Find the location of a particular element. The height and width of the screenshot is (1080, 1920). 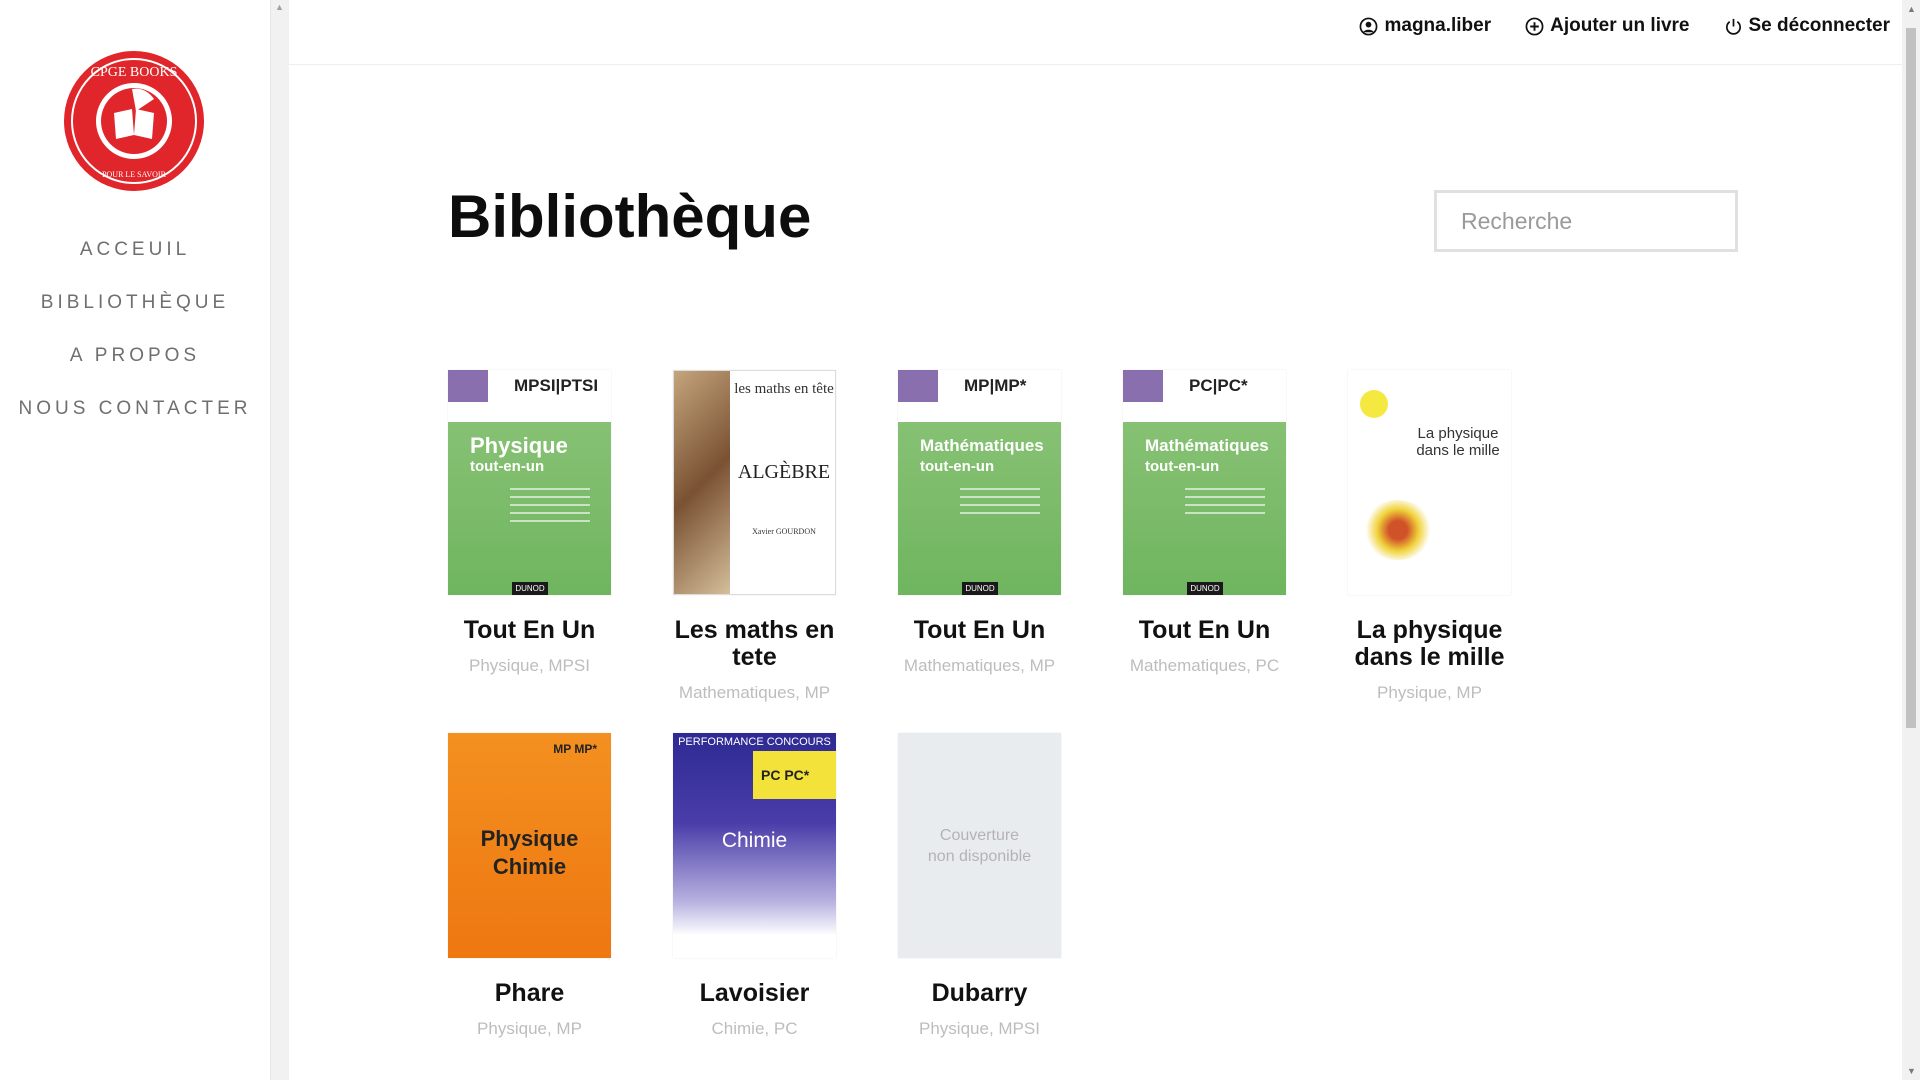

book-tags: Mathematiques, PC is located at coordinates (1204, 665).